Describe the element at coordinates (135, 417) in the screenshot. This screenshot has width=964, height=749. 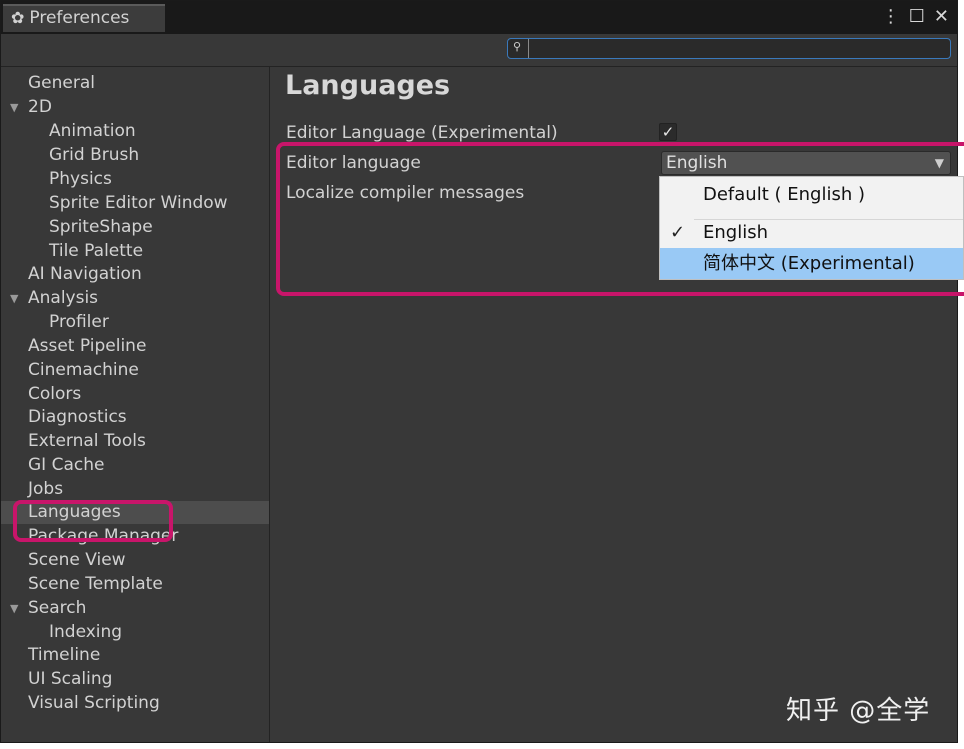
I see `sidebar-item-diagnostics: Diagnostics` at that location.